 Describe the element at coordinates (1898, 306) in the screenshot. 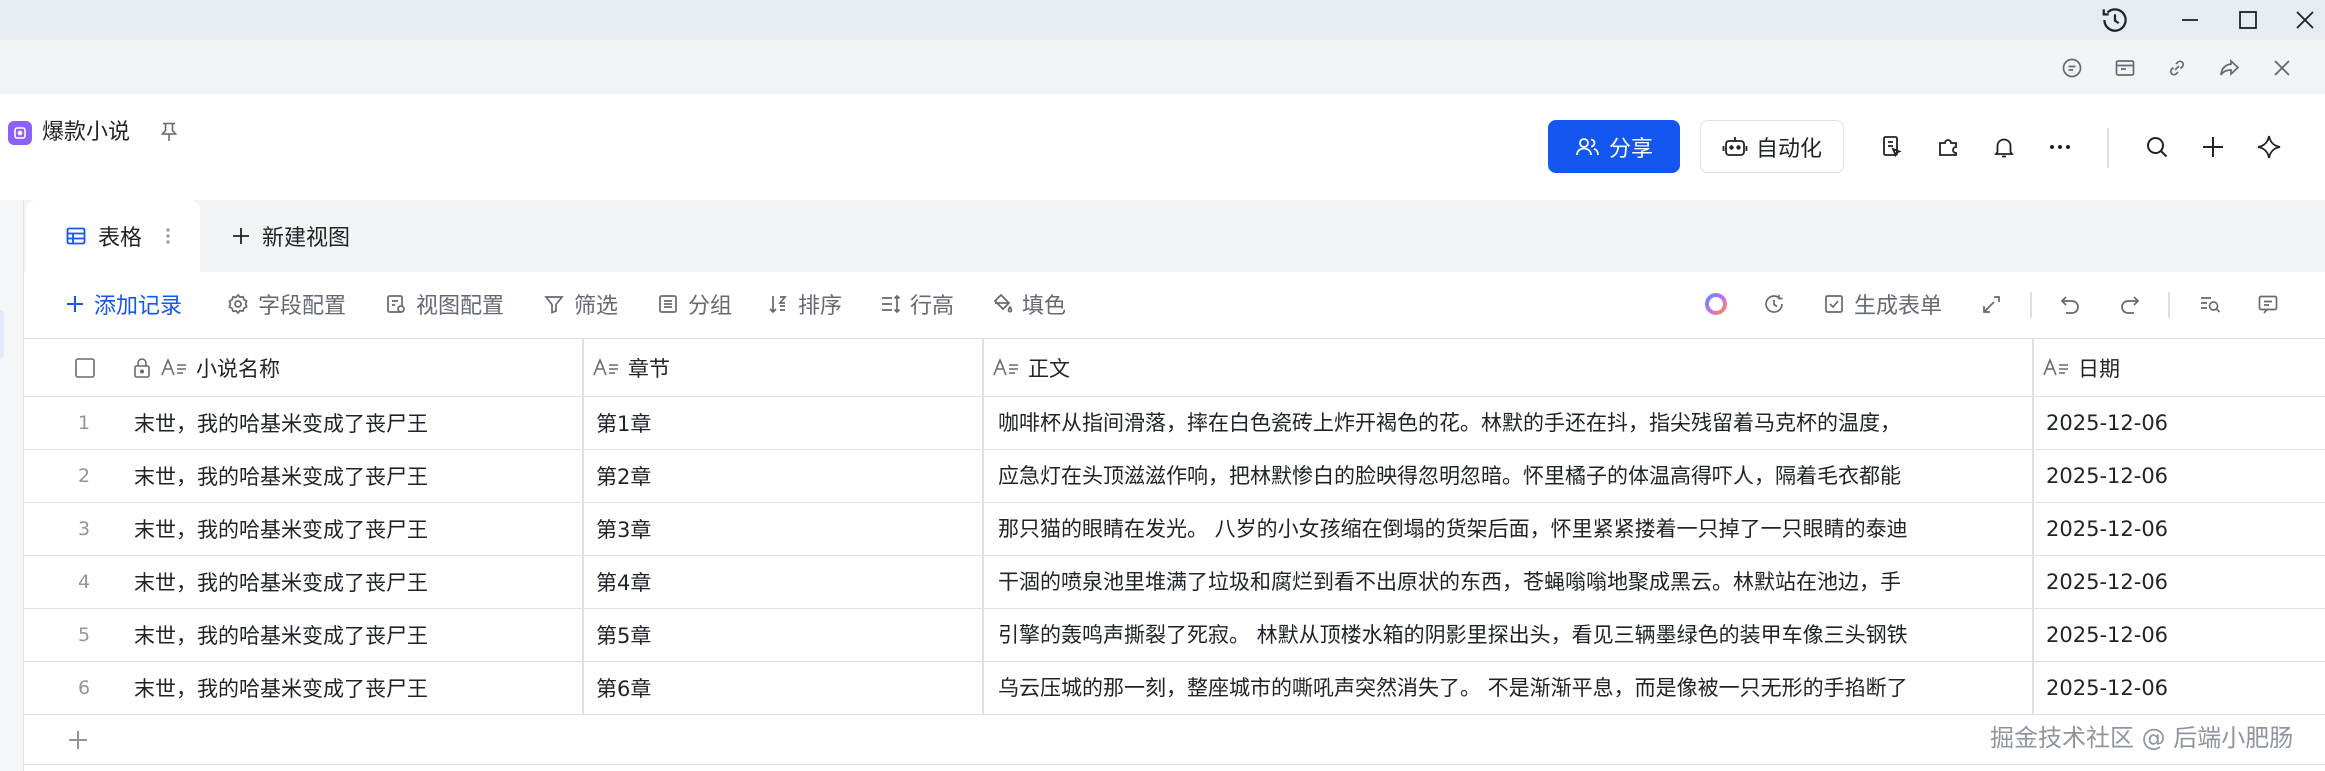

I see `generate-form-label: 生成表单` at that location.